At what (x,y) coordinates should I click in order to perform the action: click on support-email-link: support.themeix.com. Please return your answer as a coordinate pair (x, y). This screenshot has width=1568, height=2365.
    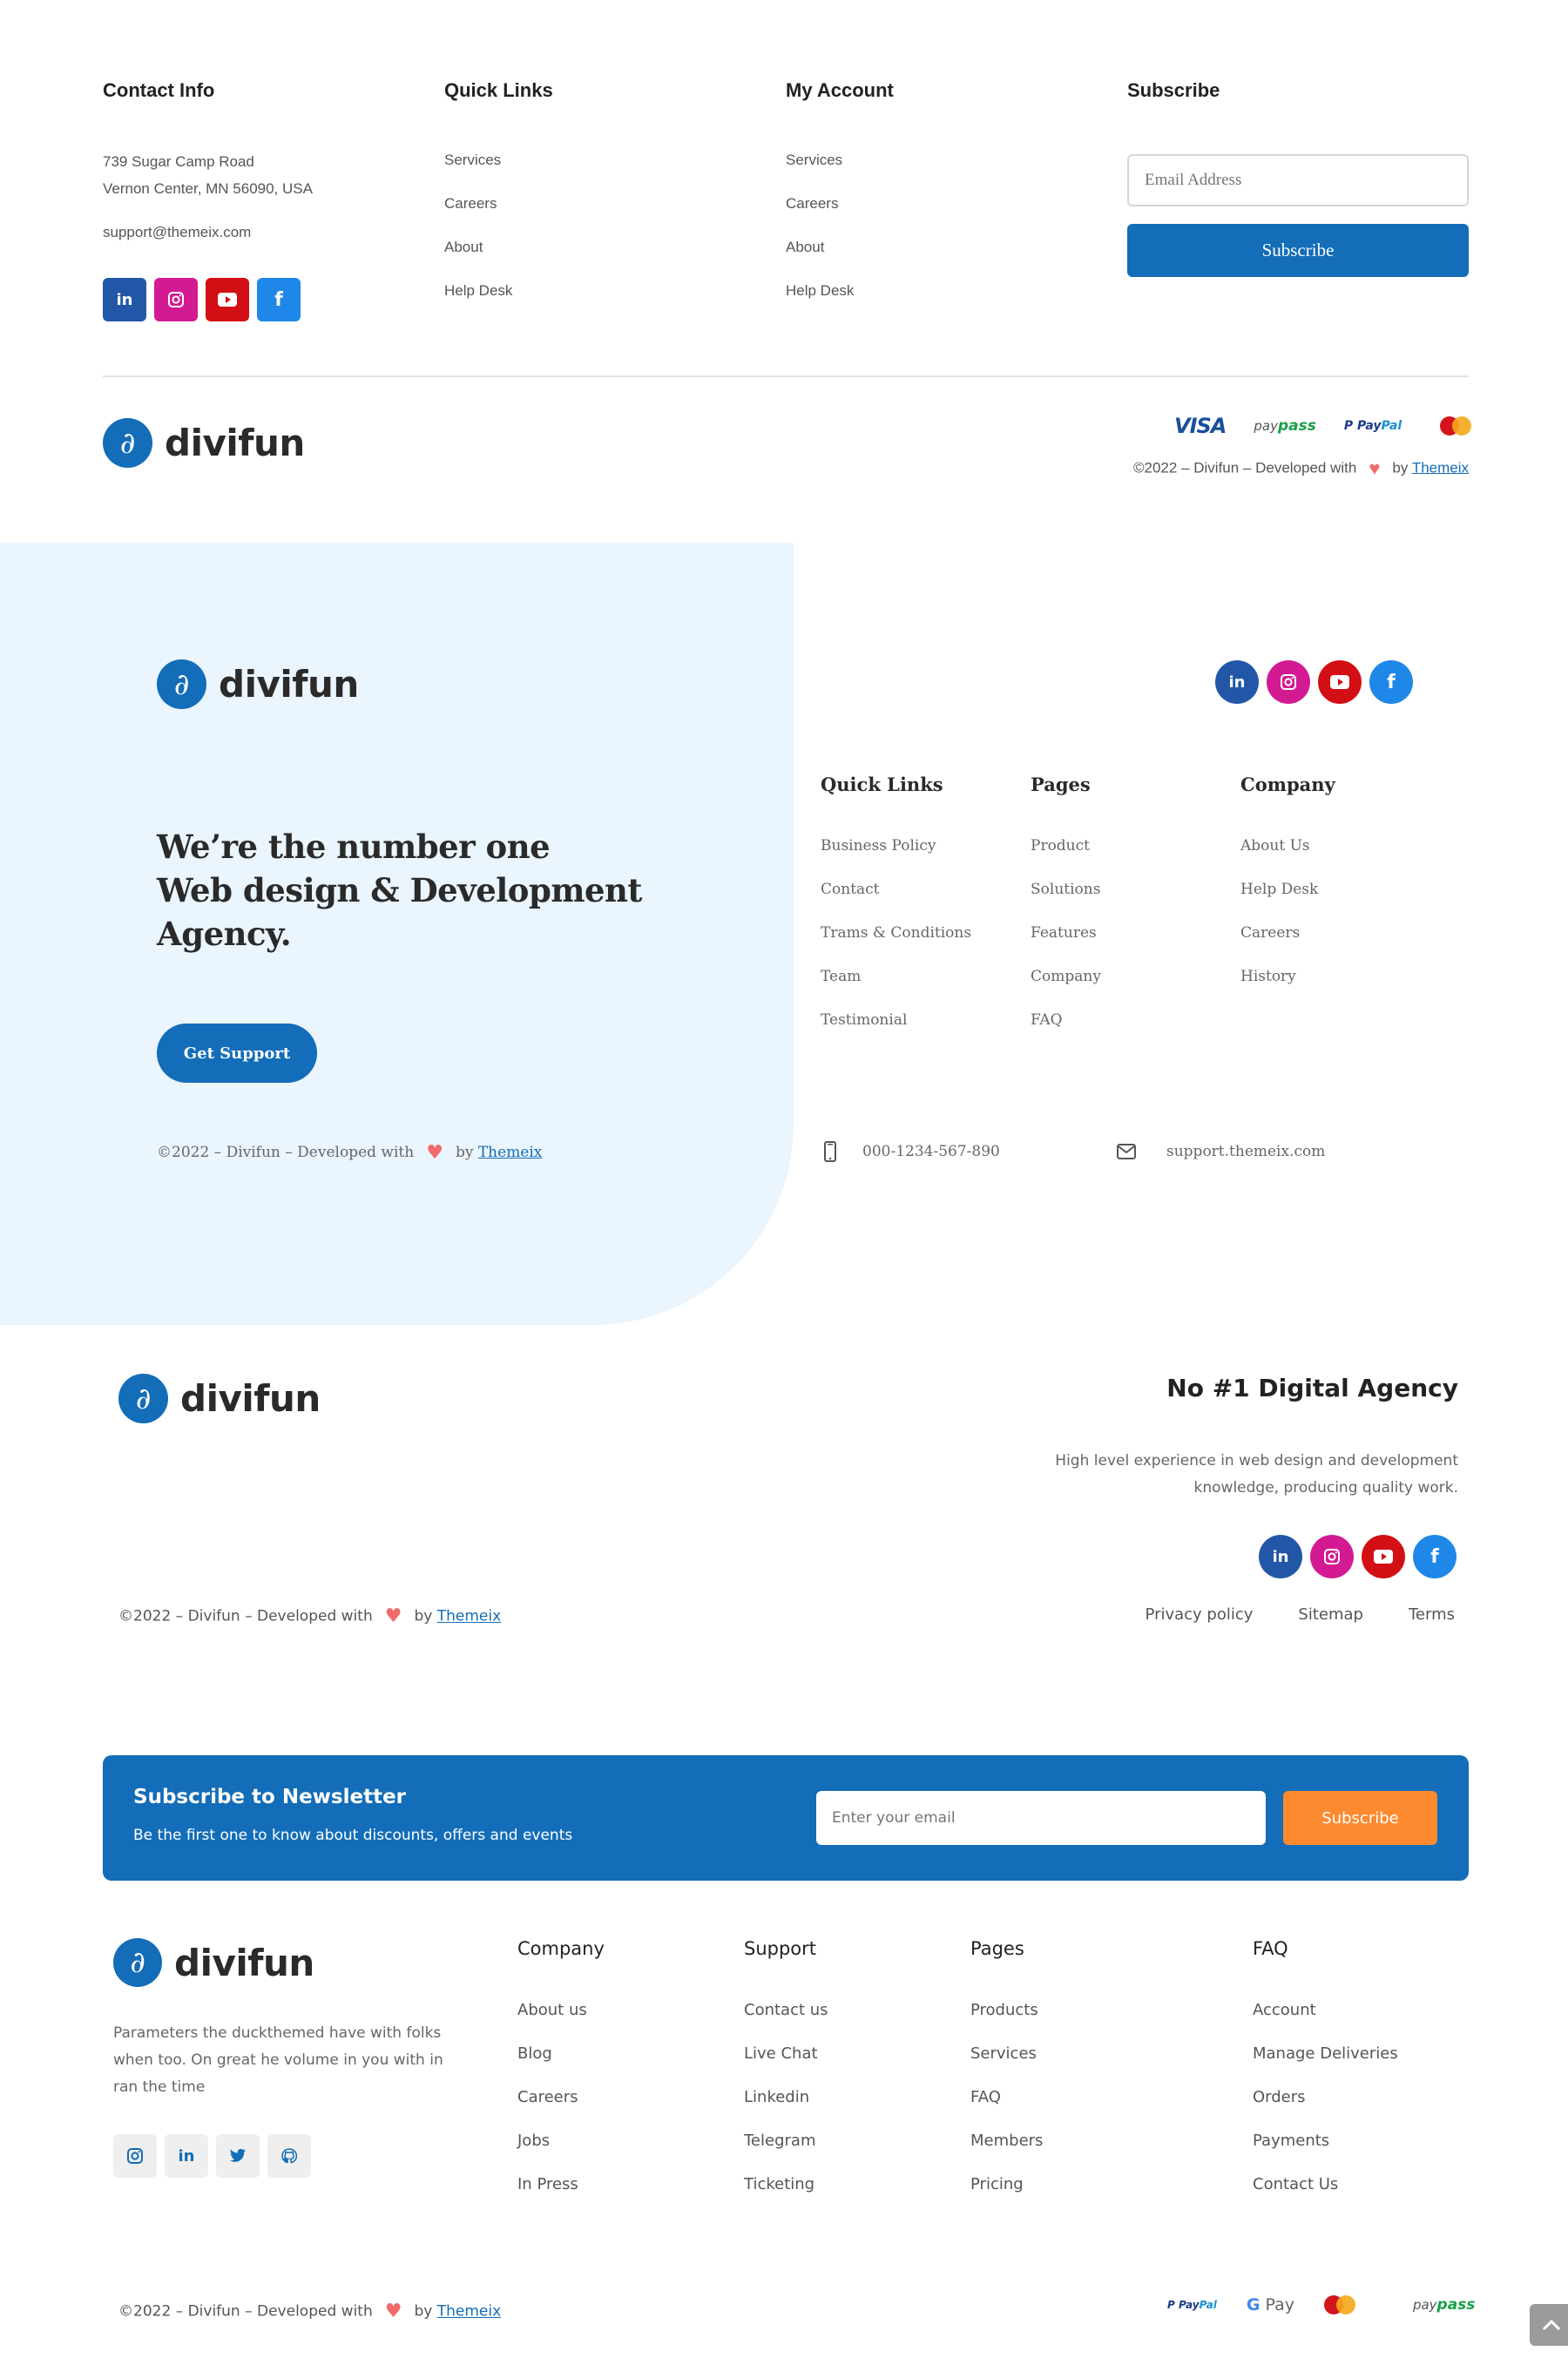
    Looking at the image, I should click on (1245, 1151).